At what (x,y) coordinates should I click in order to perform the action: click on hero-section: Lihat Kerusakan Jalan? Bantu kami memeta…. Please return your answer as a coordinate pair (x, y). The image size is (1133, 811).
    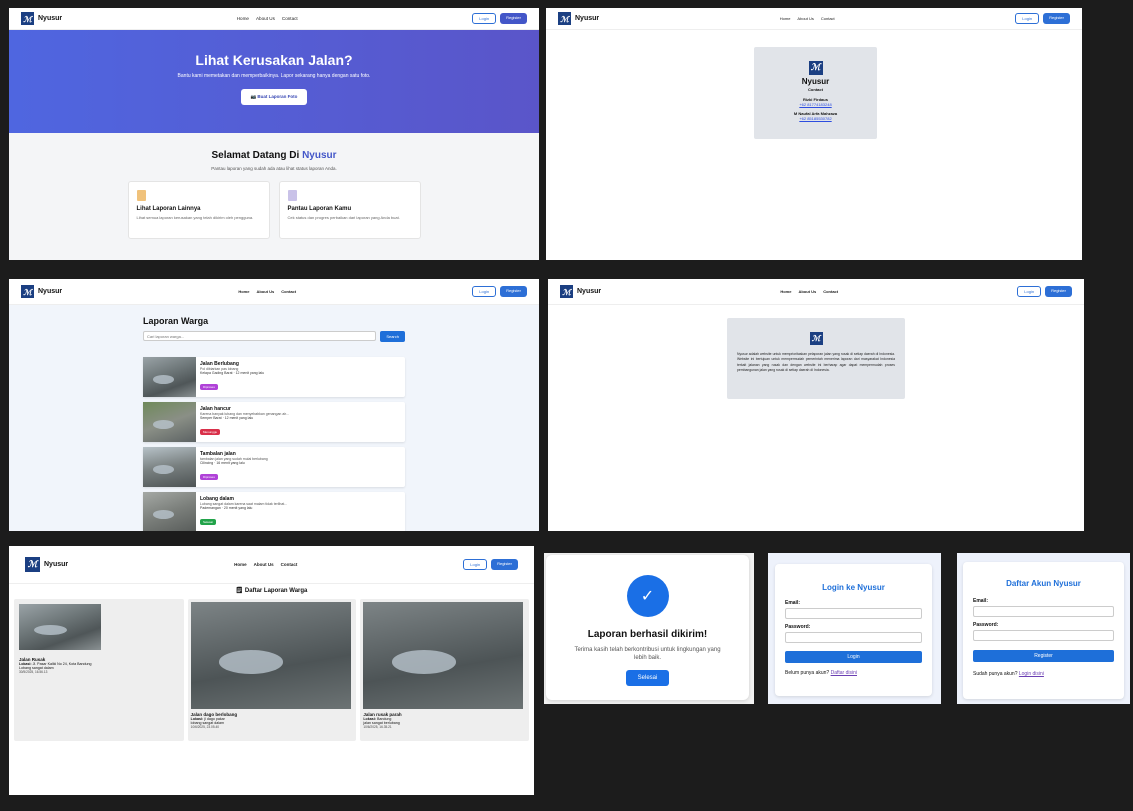
    Looking at the image, I should click on (274, 81).